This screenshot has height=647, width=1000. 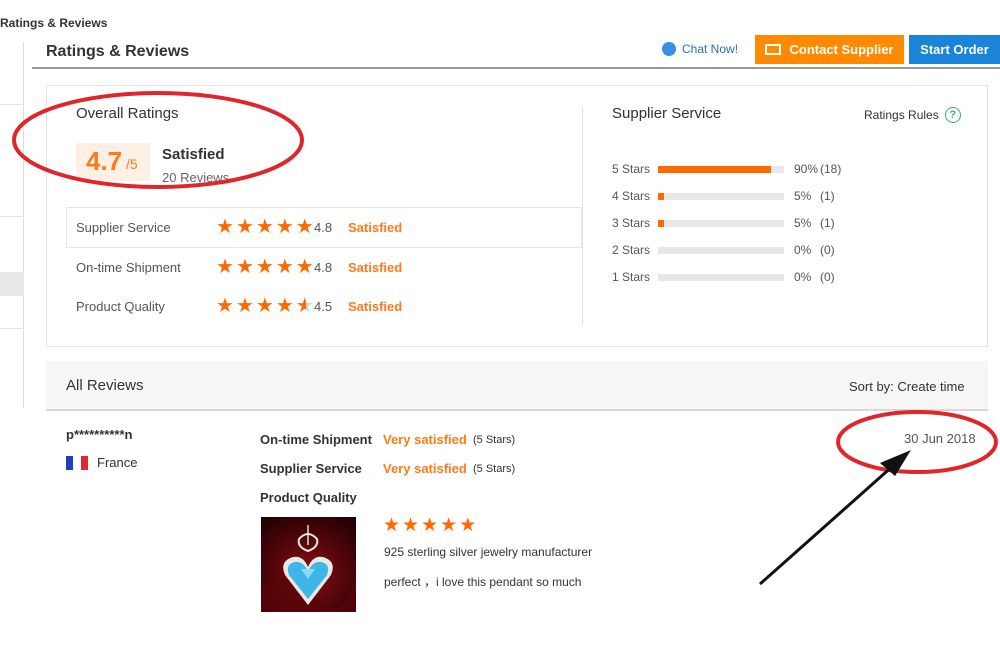 What do you see at coordinates (917, 442) in the screenshot?
I see `annotation-circle-date` at bounding box center [917, 442].